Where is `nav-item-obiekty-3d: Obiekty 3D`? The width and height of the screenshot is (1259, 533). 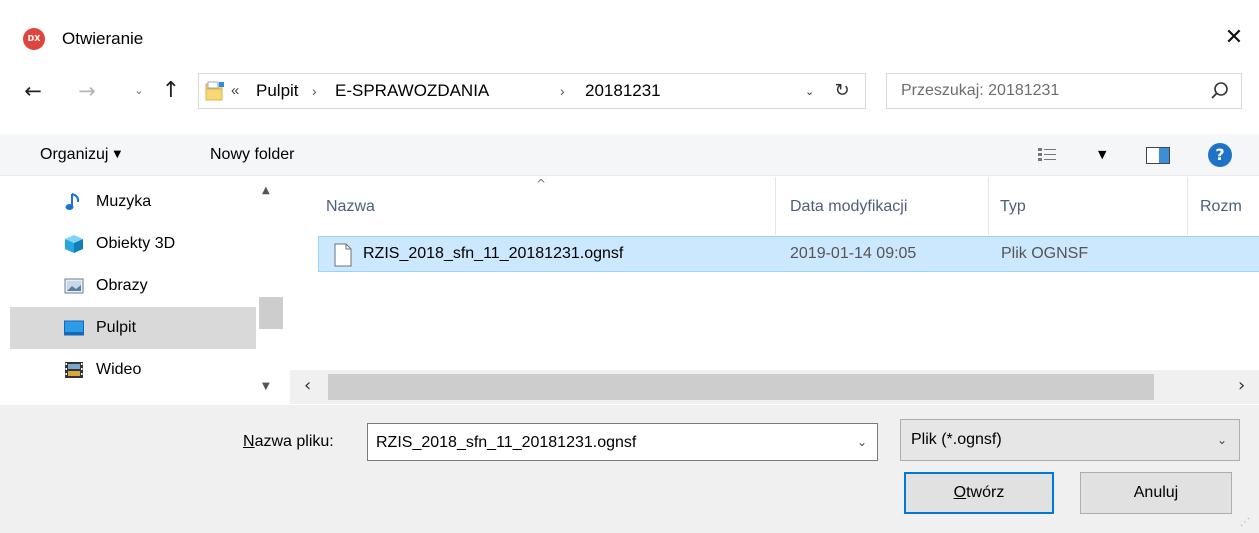
nav-item-obiekty-3d: Obiekty 3D is located at coordinates (133, 244).